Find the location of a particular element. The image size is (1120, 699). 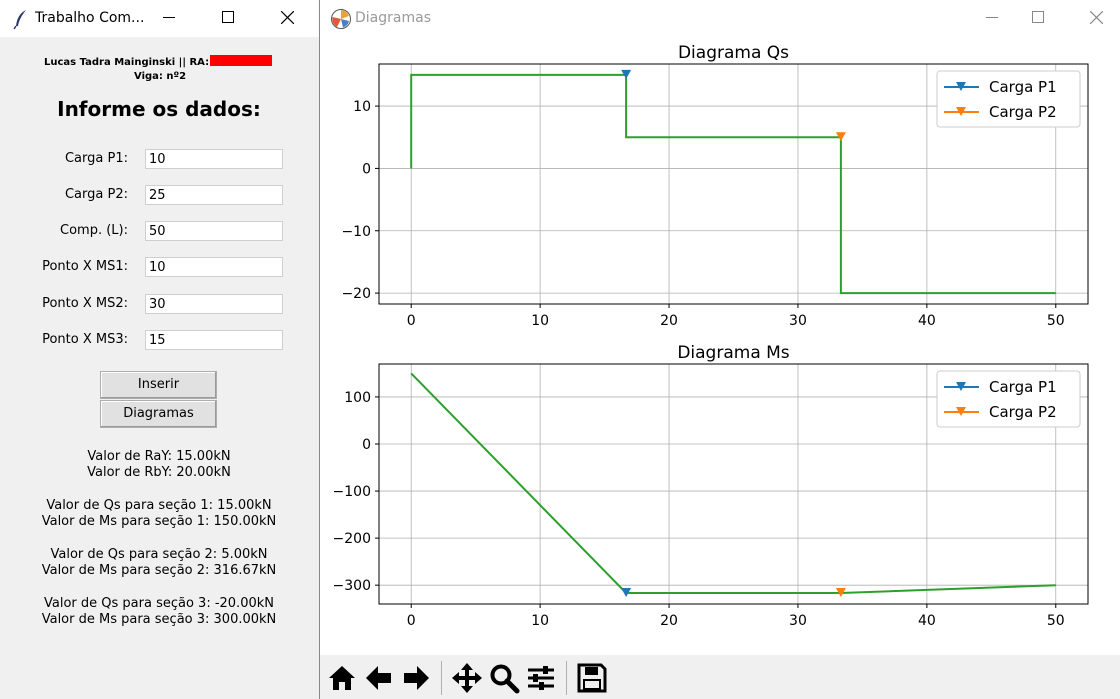

y-tick-label: −20 is located at coordinates (356, 294).